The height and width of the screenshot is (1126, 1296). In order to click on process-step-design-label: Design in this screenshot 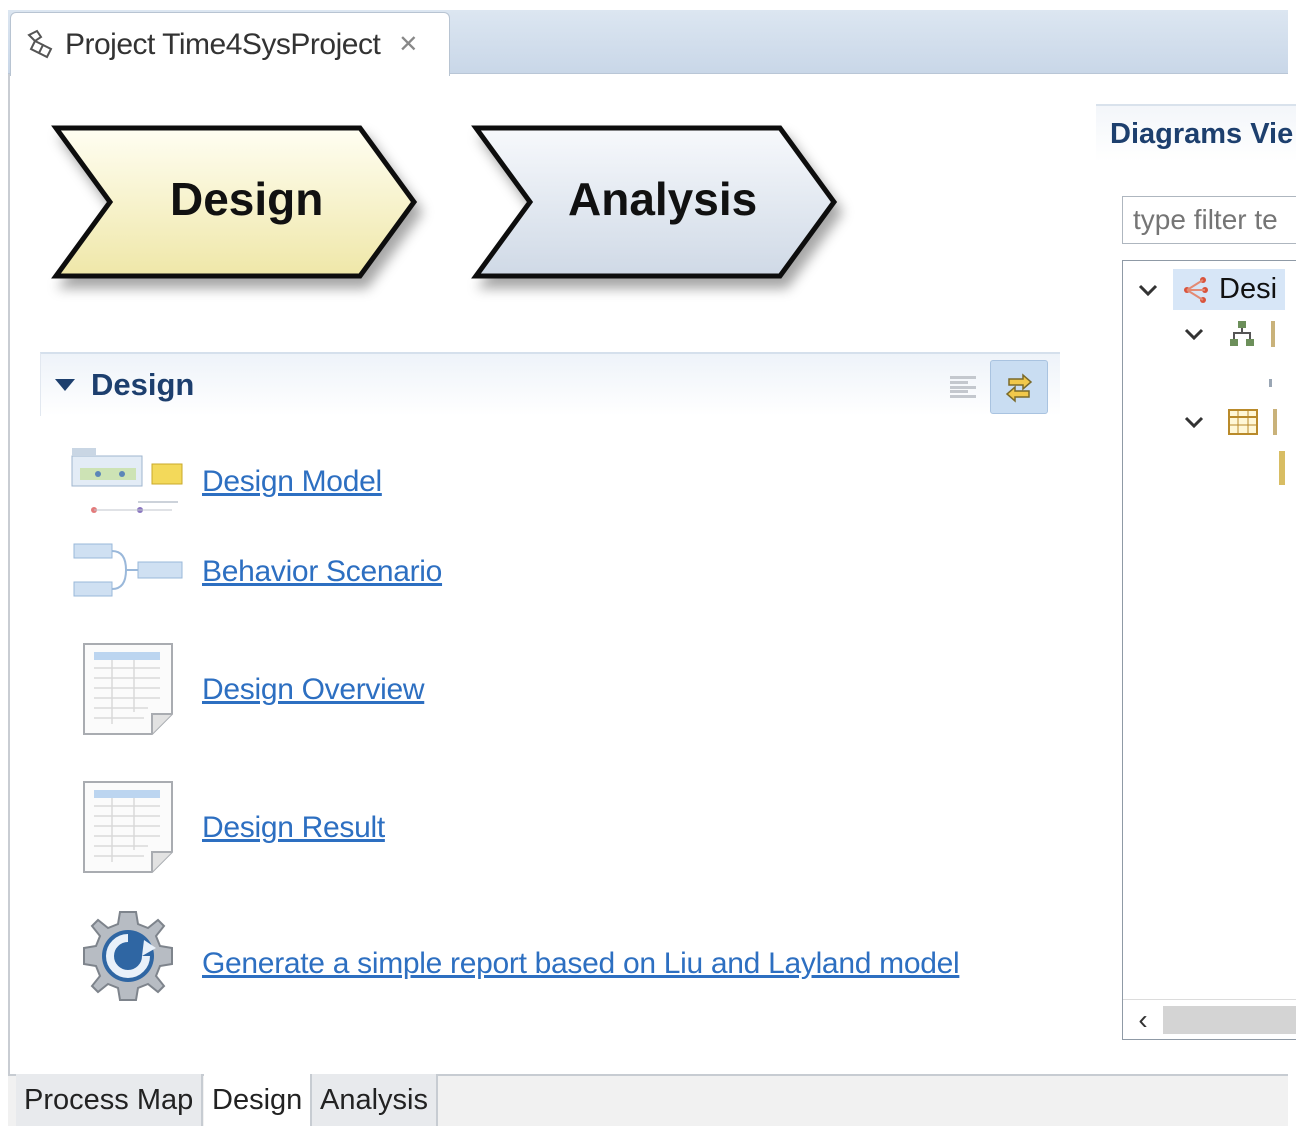, I will do `click(247, 199)`.